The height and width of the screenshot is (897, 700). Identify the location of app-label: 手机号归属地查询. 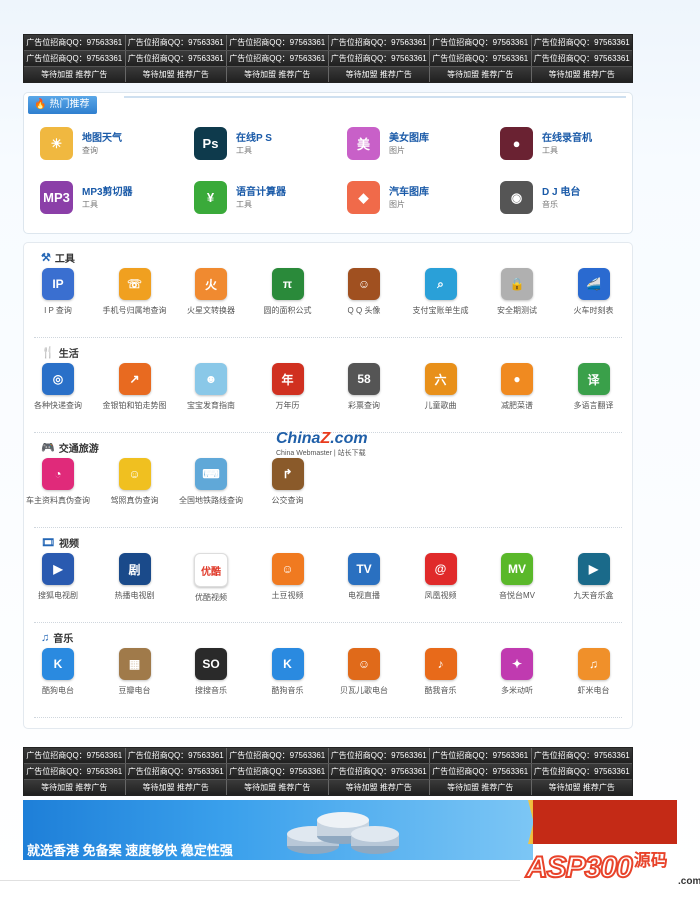
(135, 310).